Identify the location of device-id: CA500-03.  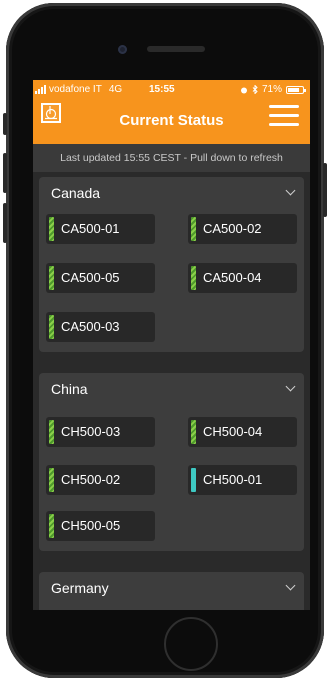
(90, 326).